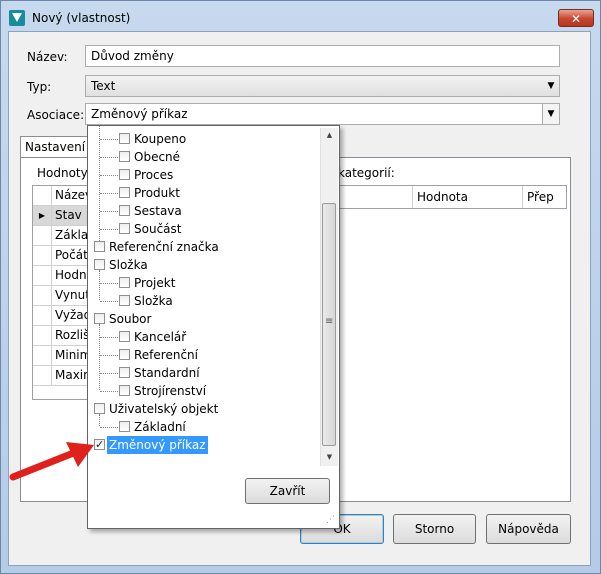  What do you see at coordinates (158, 211) in the screenshot?
I see `tree-item-label: Sestava` at bounding box center [158, 211].